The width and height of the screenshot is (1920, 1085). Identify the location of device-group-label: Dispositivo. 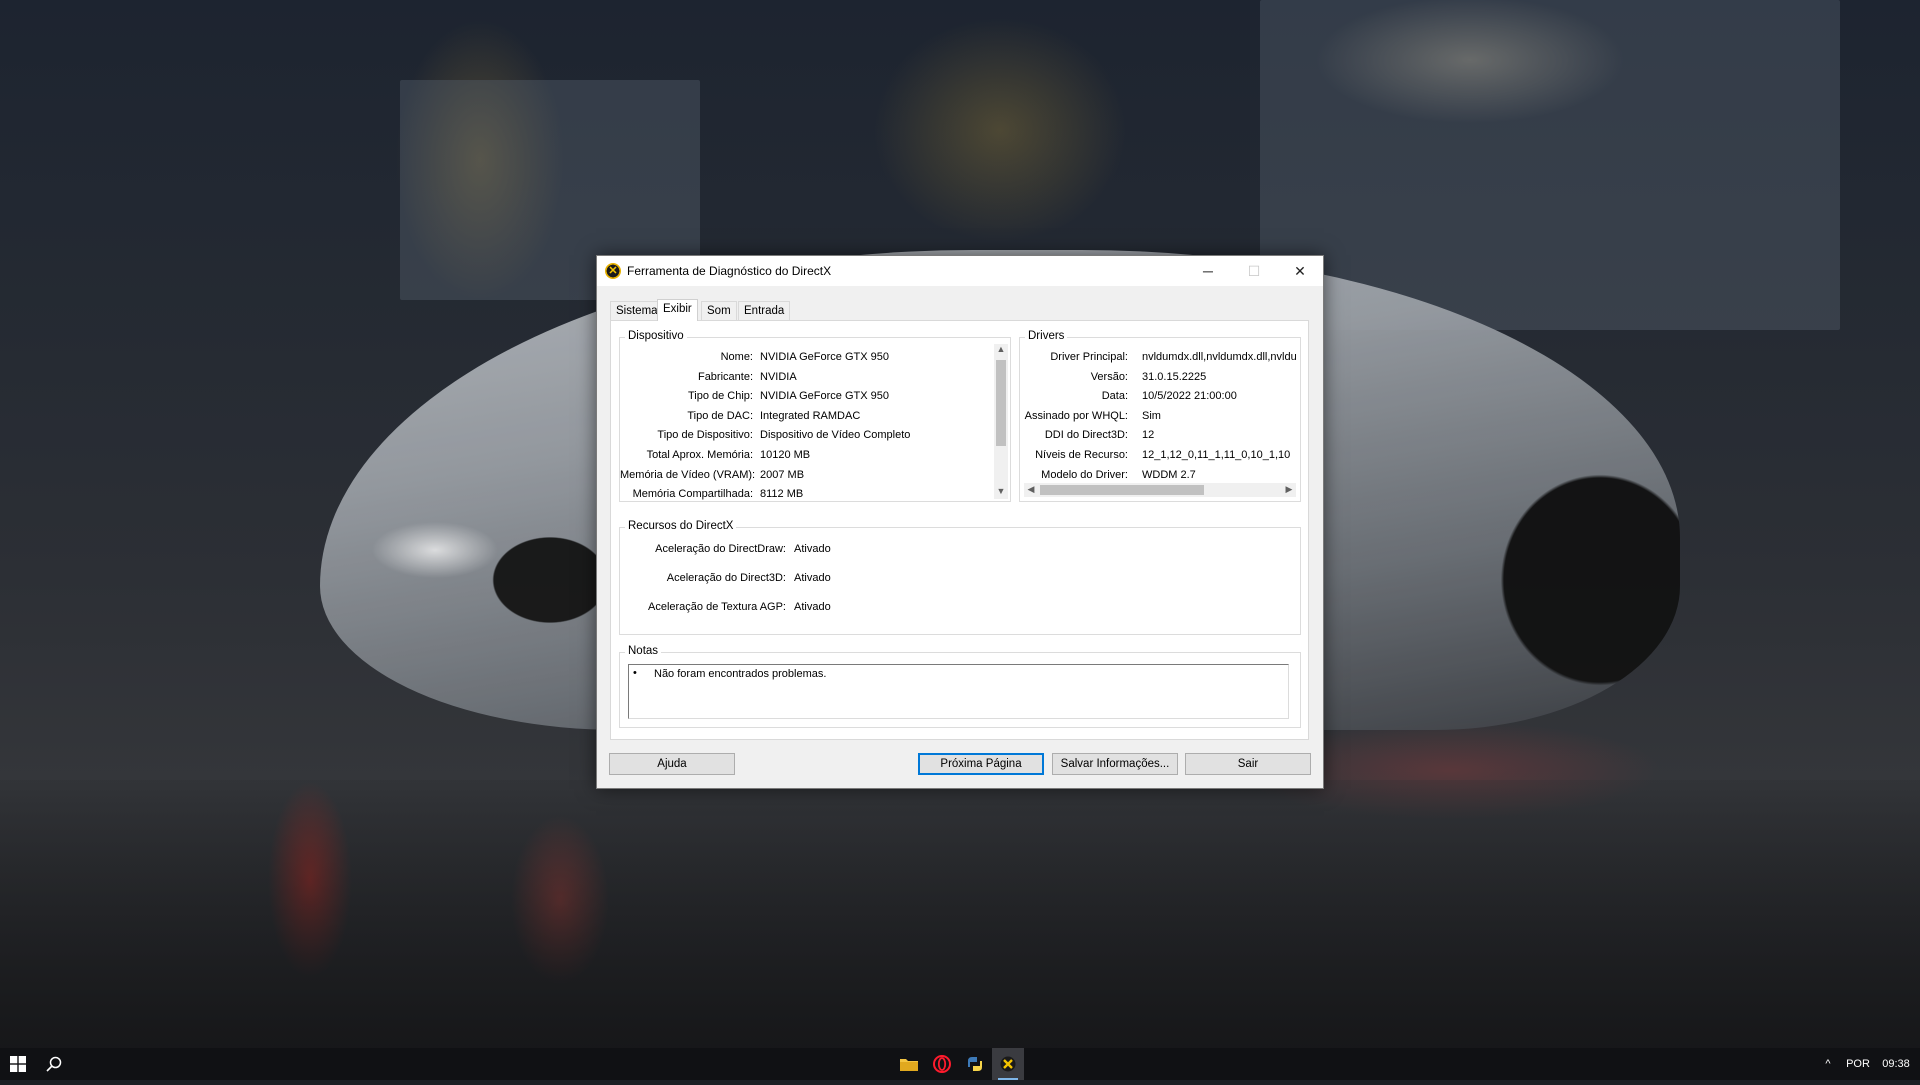
(656, 336).